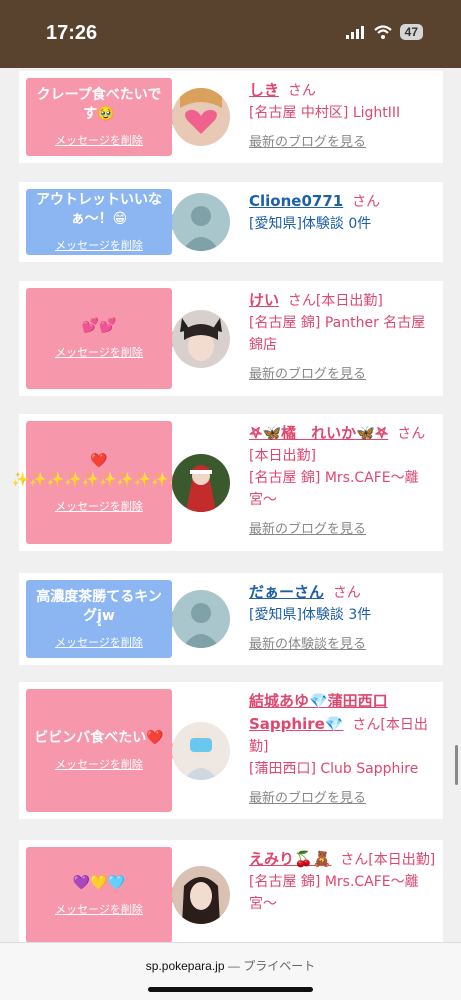  What do you see at coordinates (343, 724) in the screenshot?
I see `name-line: 結城あゆ💎蒲田西口Sapphire💎 さん[本日出勤]` at bounding box center [343, 724].